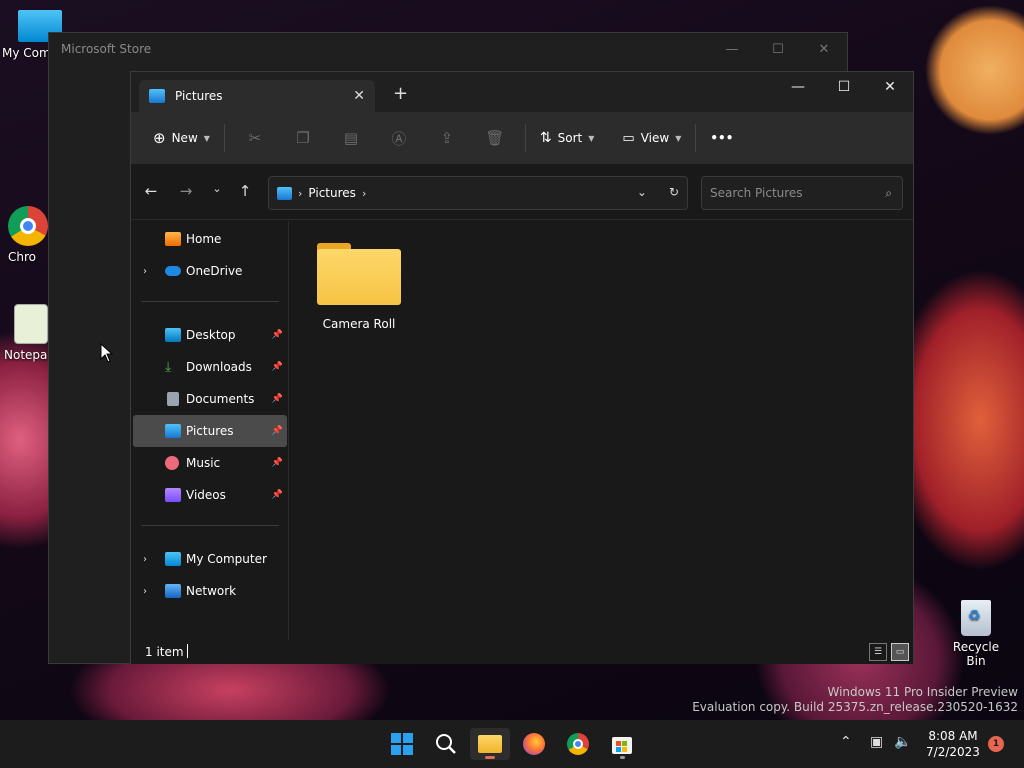  What do you see at coordinates (876, 742) in the screenshot?
I see `network-status-icon: ▣` at bounding box center [876, 742].